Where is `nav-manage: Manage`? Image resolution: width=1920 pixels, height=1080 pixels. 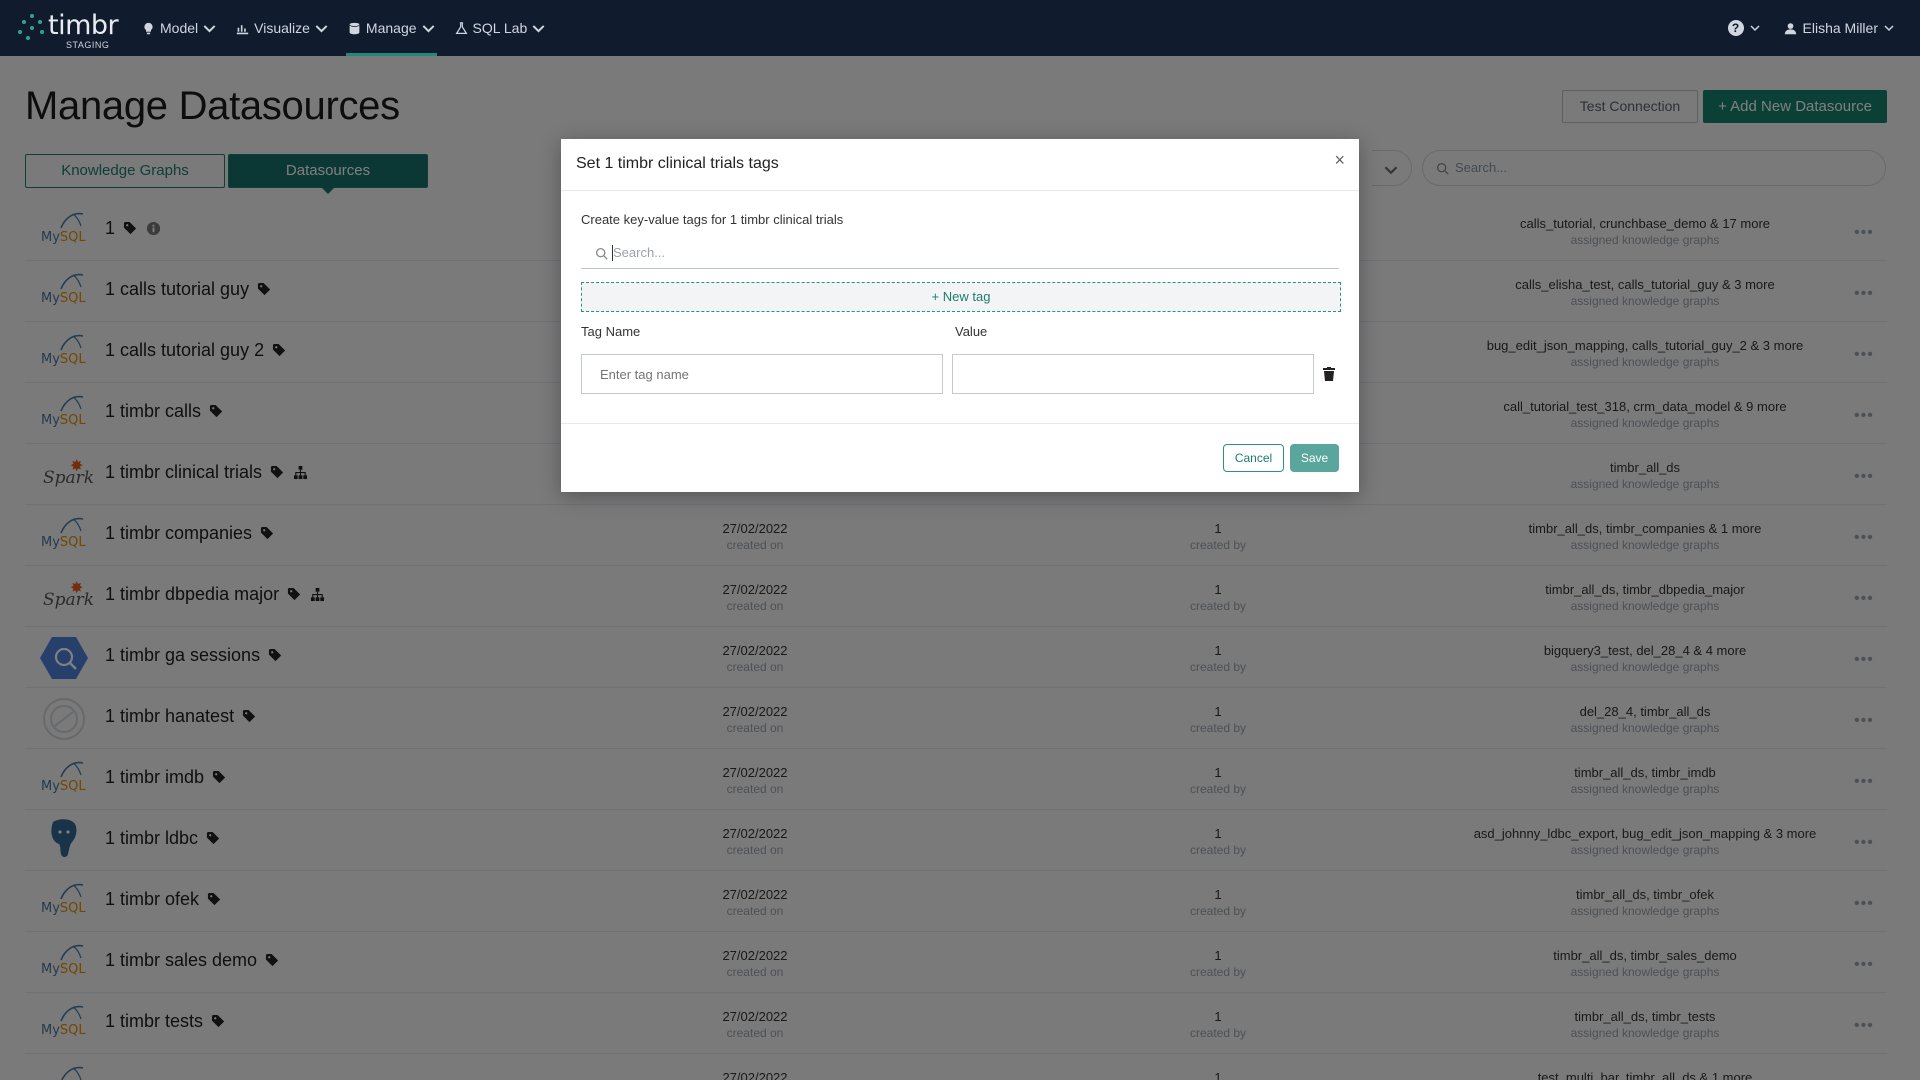 nav-manage: Manage is located at coordinates (391, 28).